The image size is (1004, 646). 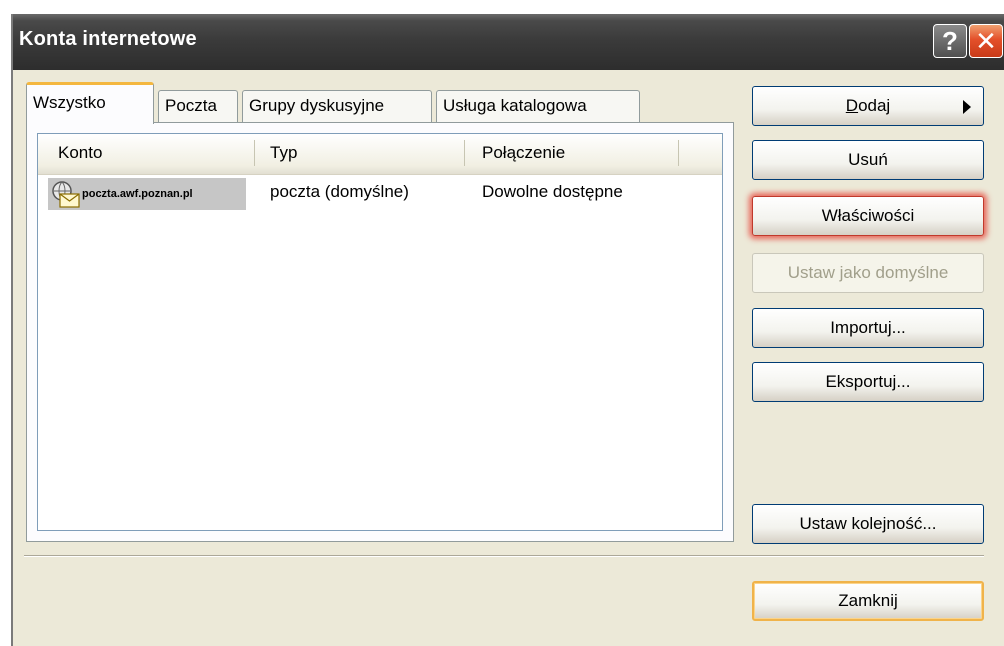 What do you see at coordinates (868, 273) in the screenshot?
I see `set-default-button: Ustaw jako domyślne` at bounding box center [868, 273].